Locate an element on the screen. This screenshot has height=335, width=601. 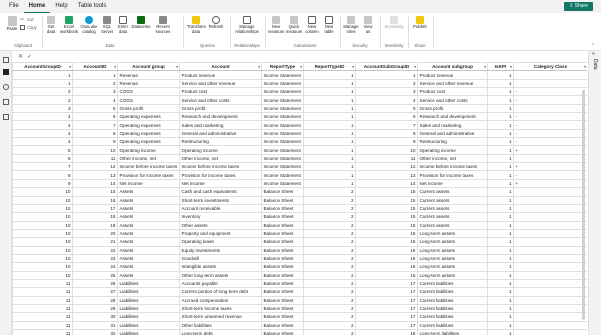
new-measure-button: New measure is located at coordinates (276, 25).